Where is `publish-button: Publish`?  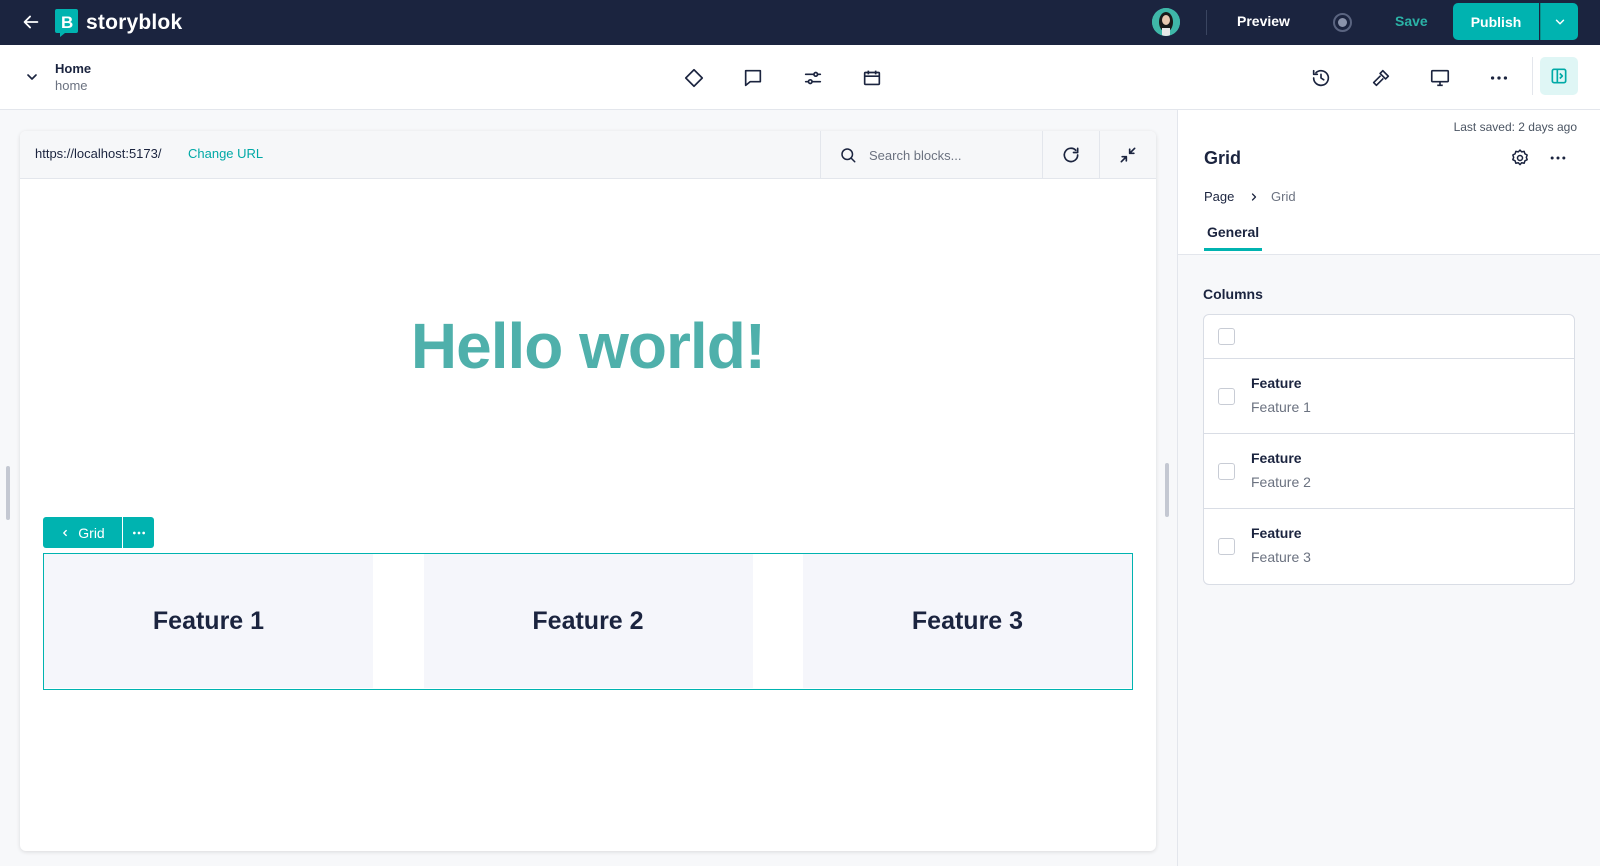
publish-button: Publish is located at coordinates (1496, 21).